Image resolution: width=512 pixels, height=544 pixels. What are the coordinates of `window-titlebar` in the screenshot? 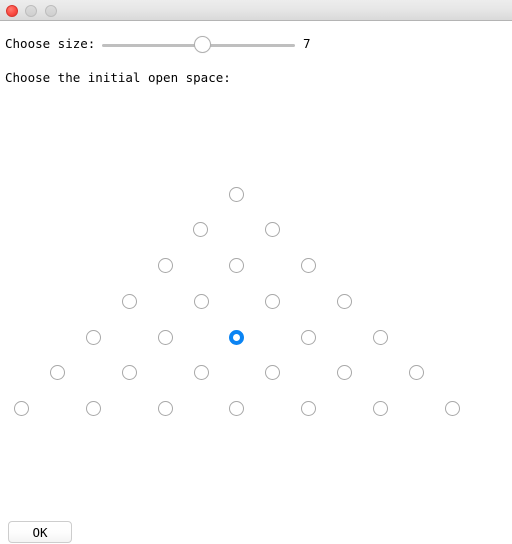 It's located at (256, 10).